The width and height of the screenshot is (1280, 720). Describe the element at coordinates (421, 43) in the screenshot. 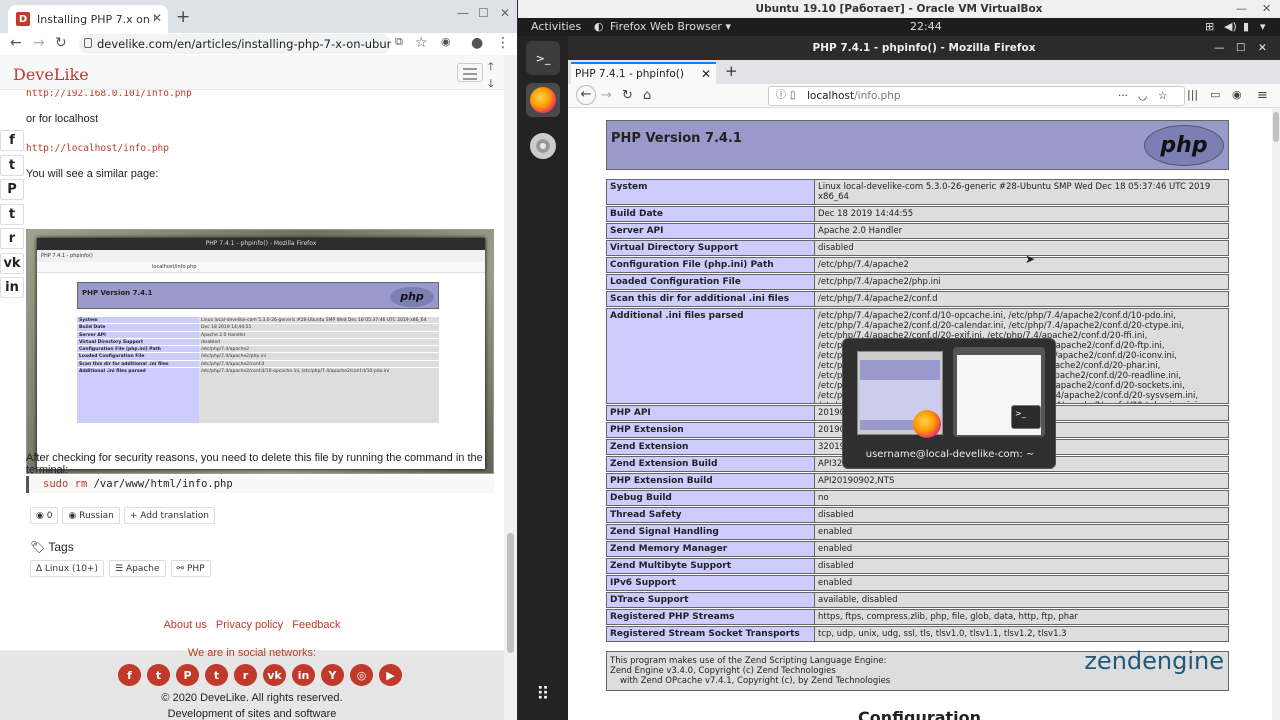

I see `bookmark-star-icon: ☆` at that location.